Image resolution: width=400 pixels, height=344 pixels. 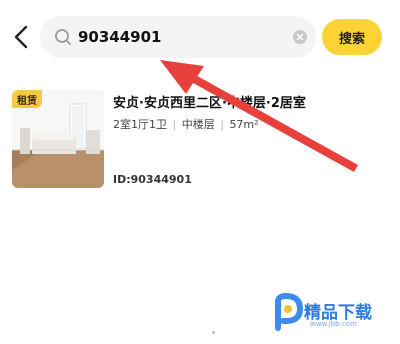 What do you see at coordinates (152, 179) in the screenshot?
I see `listing-id: ID:90344901` at bounding box center [152, 179].